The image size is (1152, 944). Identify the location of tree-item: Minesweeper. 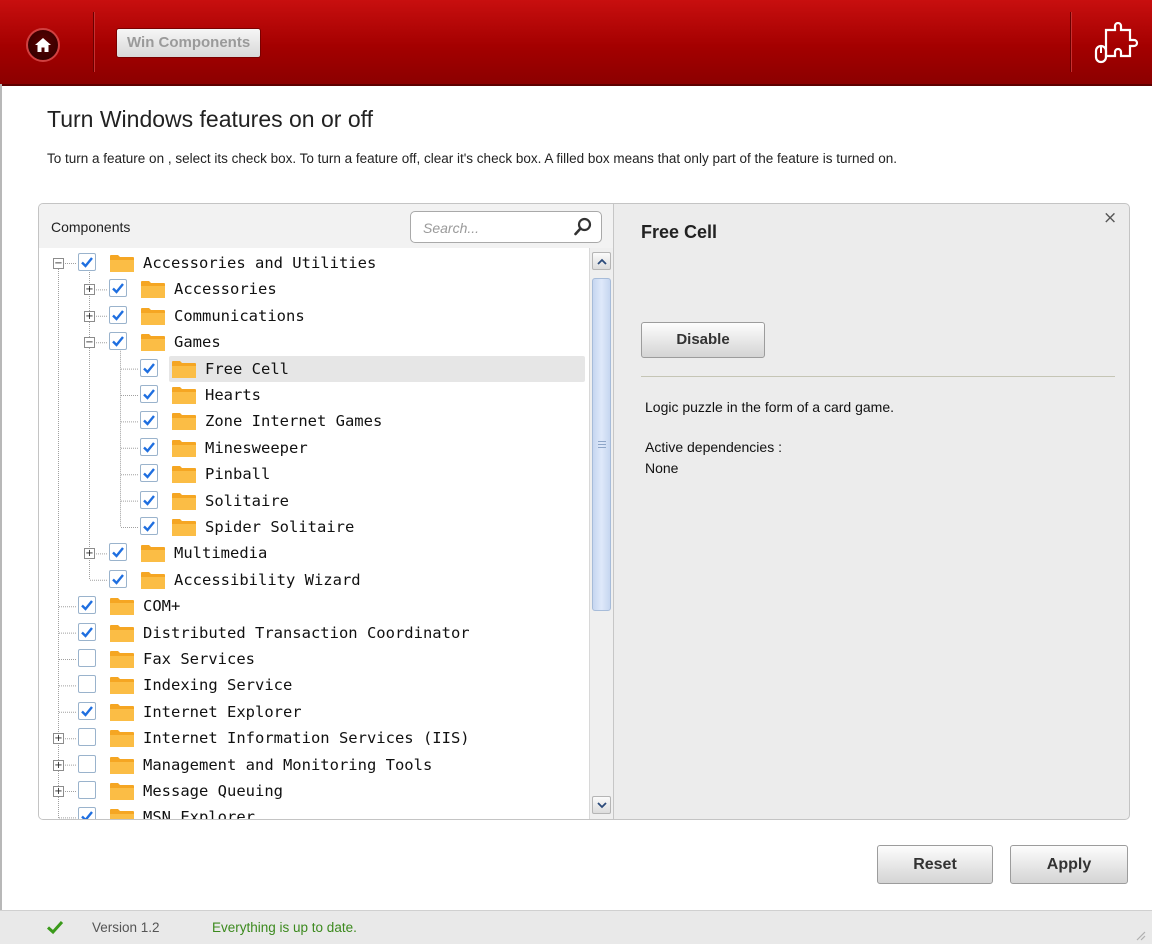
(313, 448).